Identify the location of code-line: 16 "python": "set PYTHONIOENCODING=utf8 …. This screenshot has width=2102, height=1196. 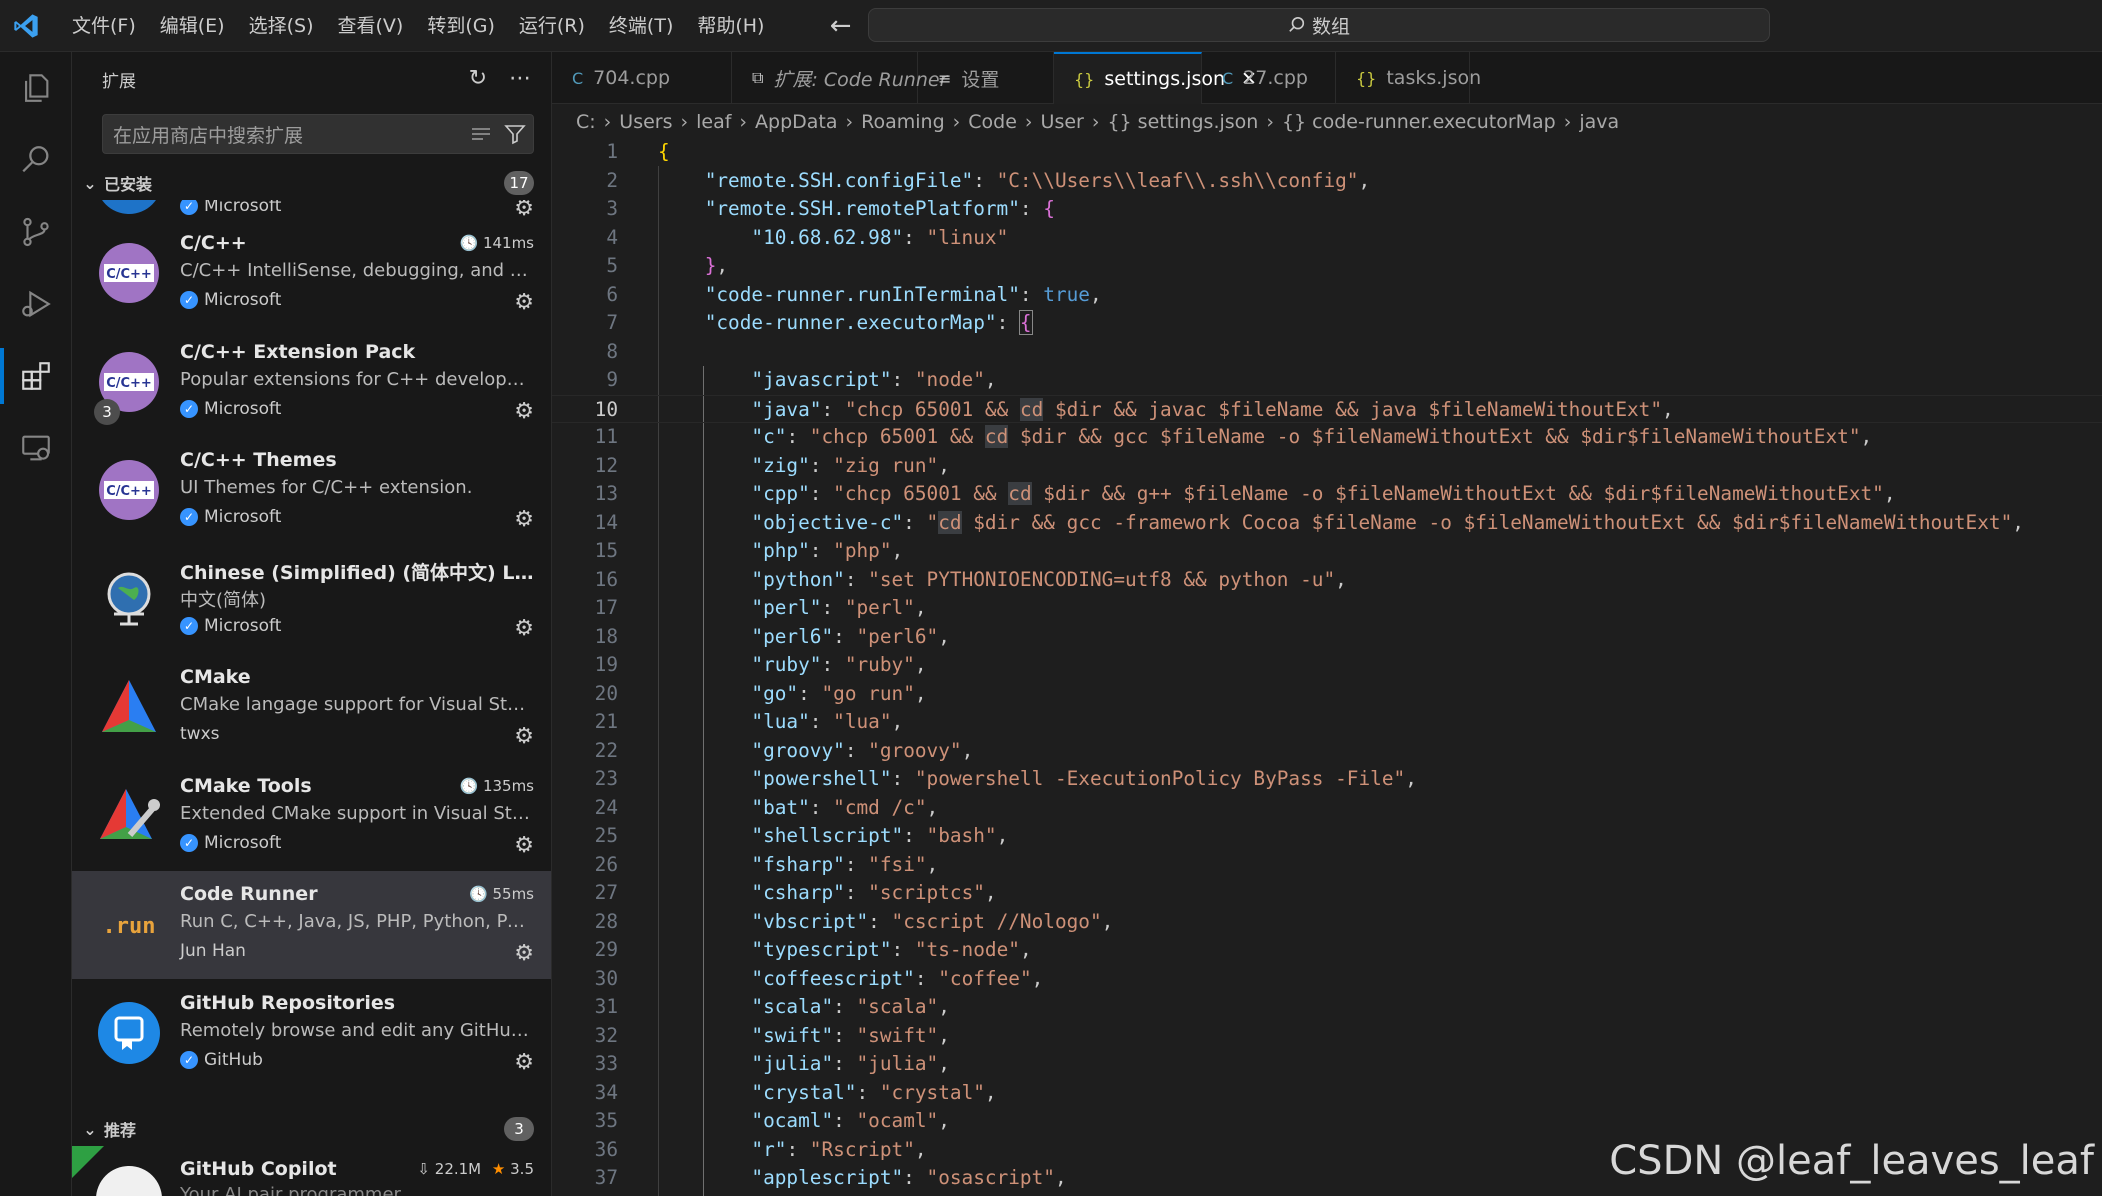
(1327, 580).